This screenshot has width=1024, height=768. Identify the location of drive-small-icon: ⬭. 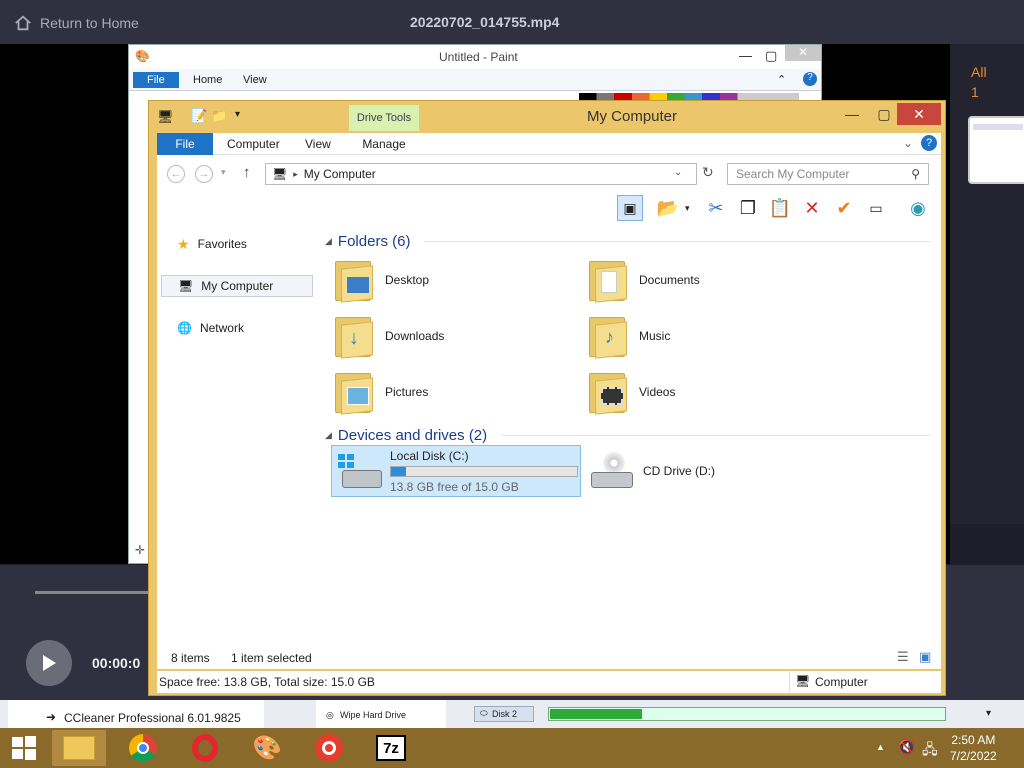
(484, 713).